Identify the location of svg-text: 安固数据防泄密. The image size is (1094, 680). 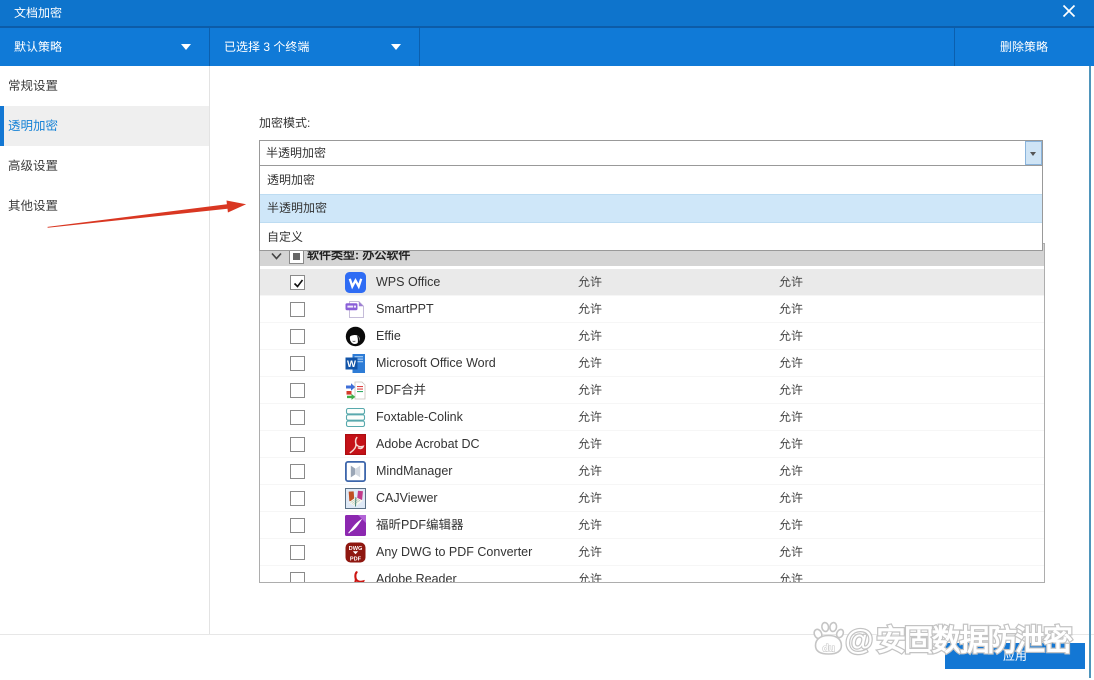
(974, 638).